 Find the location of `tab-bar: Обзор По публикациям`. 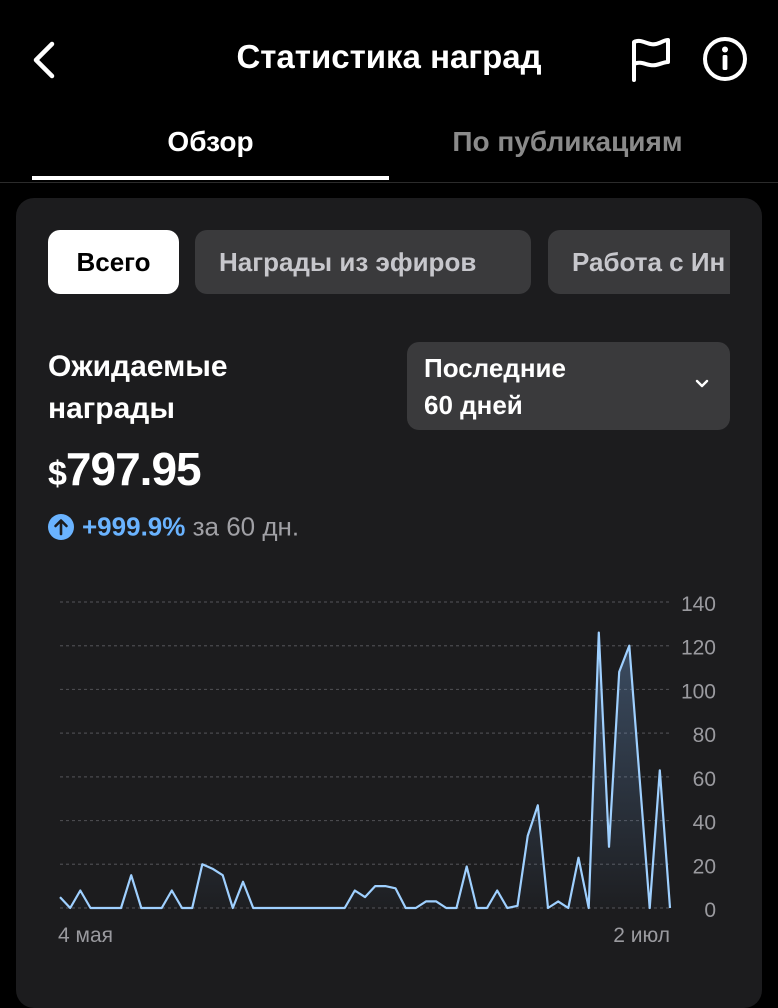

tab-bar: Обзор По публикациям is located at coordinates (389, 151).